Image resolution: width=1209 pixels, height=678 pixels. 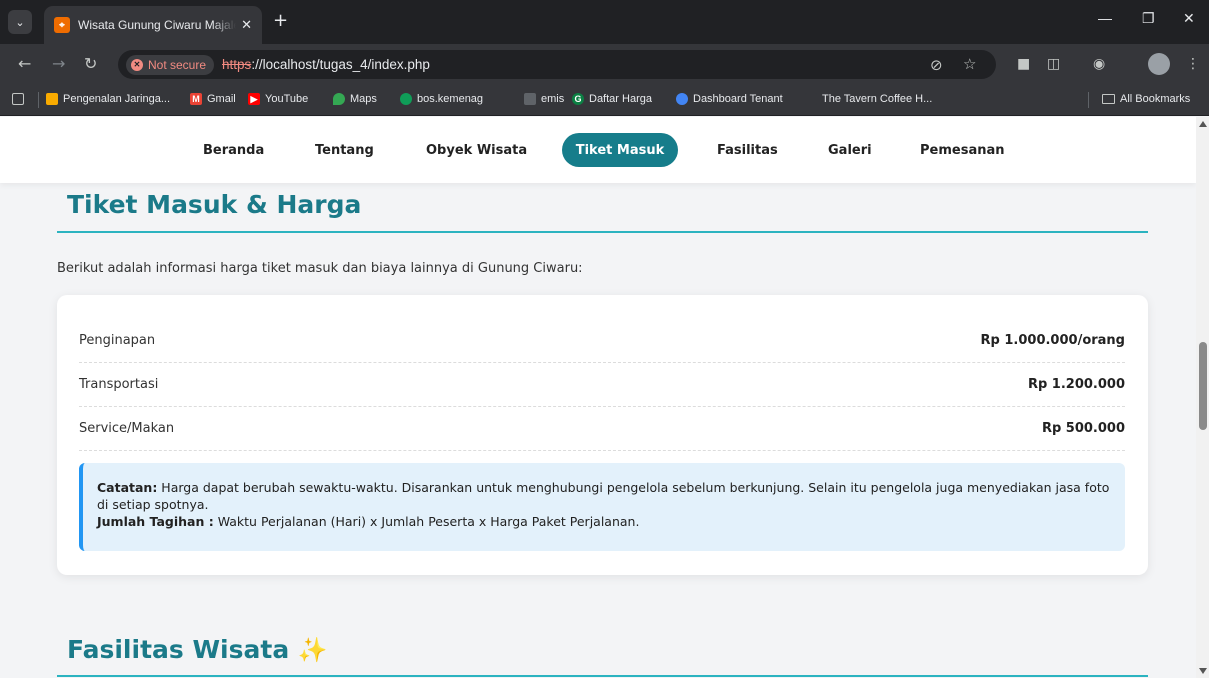 I want to click on tiket-section-title: Tiket Masuk & Harga, so click(x=214, y=204).